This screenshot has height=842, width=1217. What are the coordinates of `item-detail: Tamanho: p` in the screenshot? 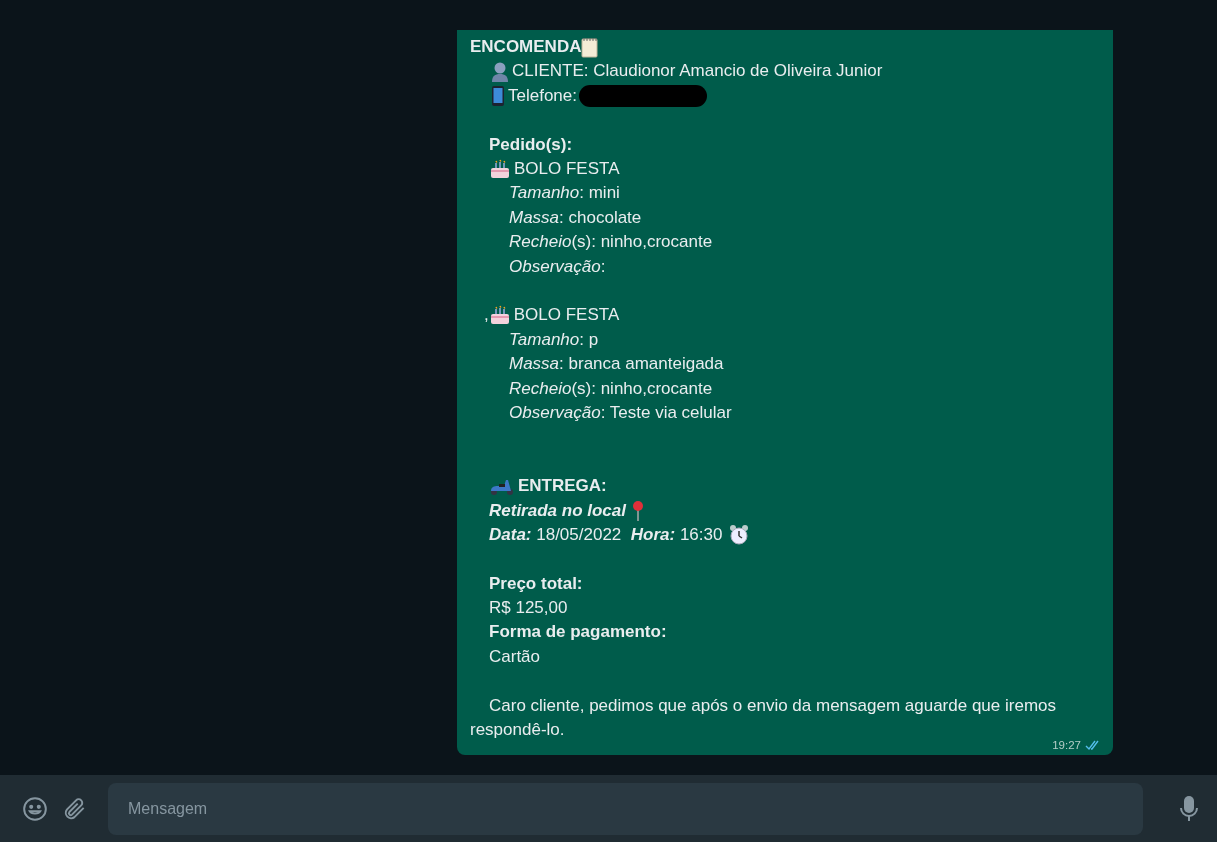 It's located at (554, 339).